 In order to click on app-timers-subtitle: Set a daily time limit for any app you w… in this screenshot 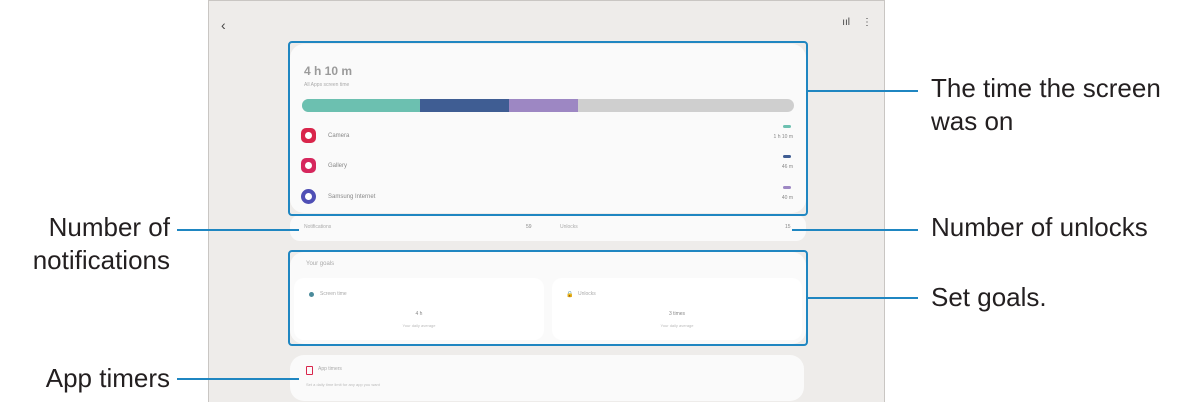, I will do `click(343, 384)`.